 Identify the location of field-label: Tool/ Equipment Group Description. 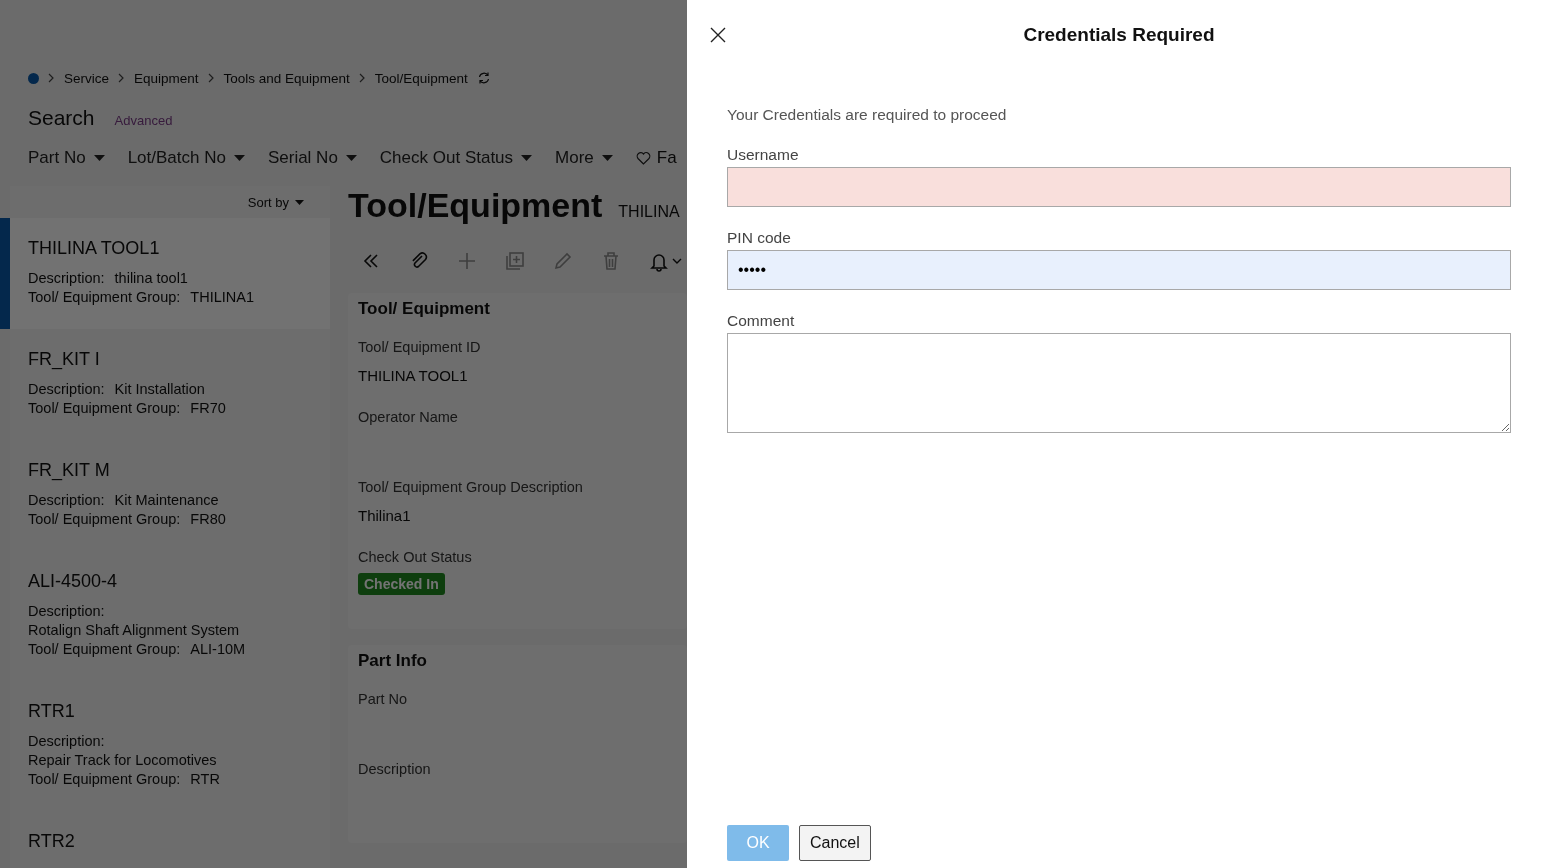
(471, 487).